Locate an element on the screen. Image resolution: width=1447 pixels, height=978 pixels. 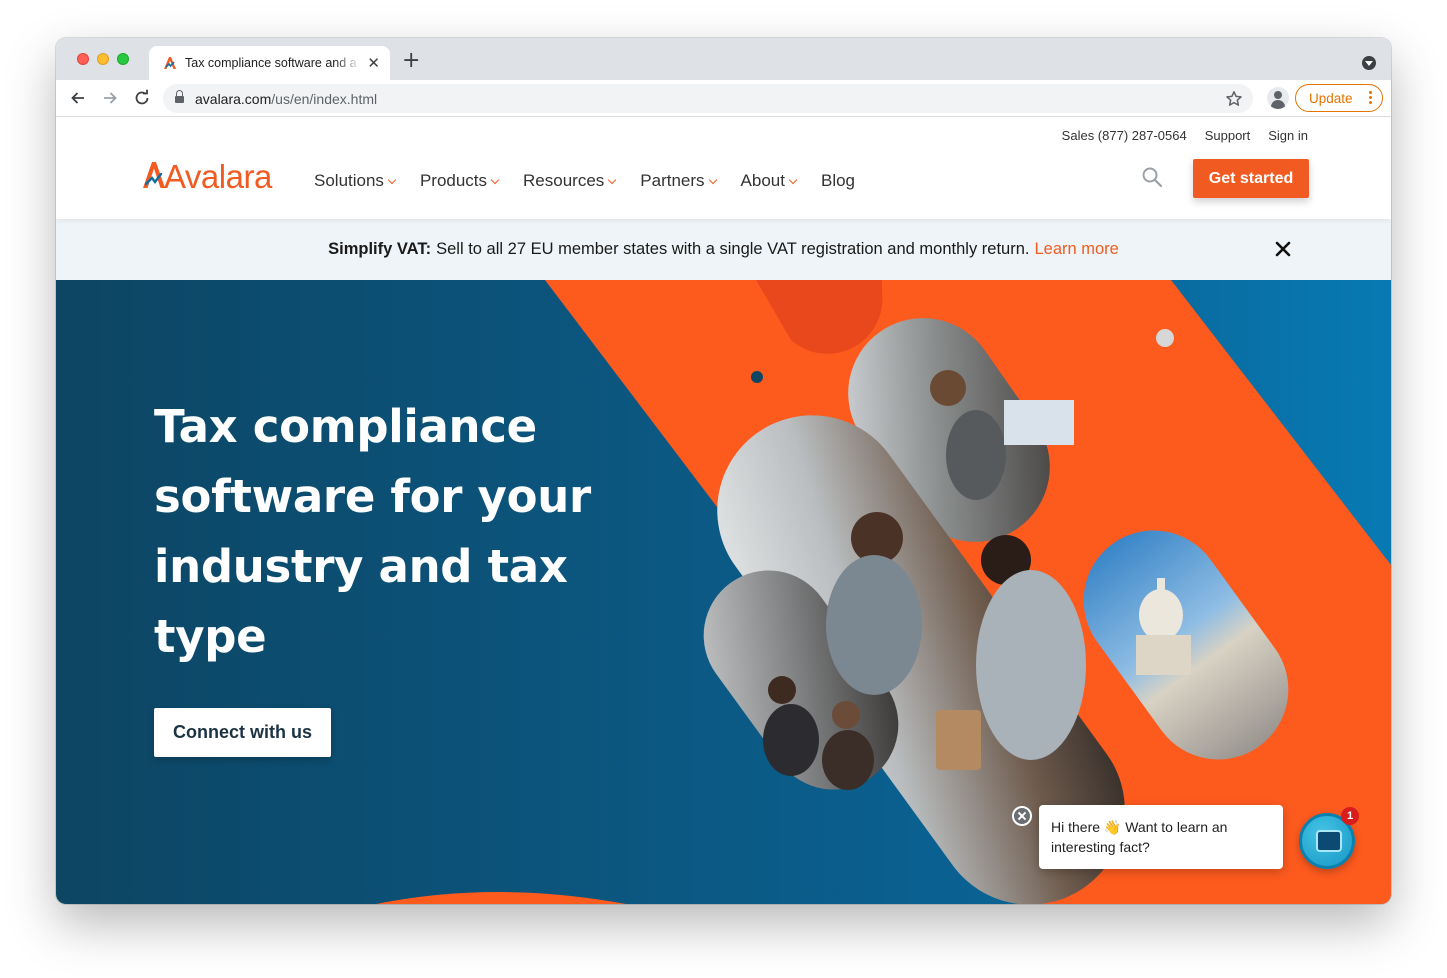
tab-close-icon: ✕ is located at coordinates (373, 63).